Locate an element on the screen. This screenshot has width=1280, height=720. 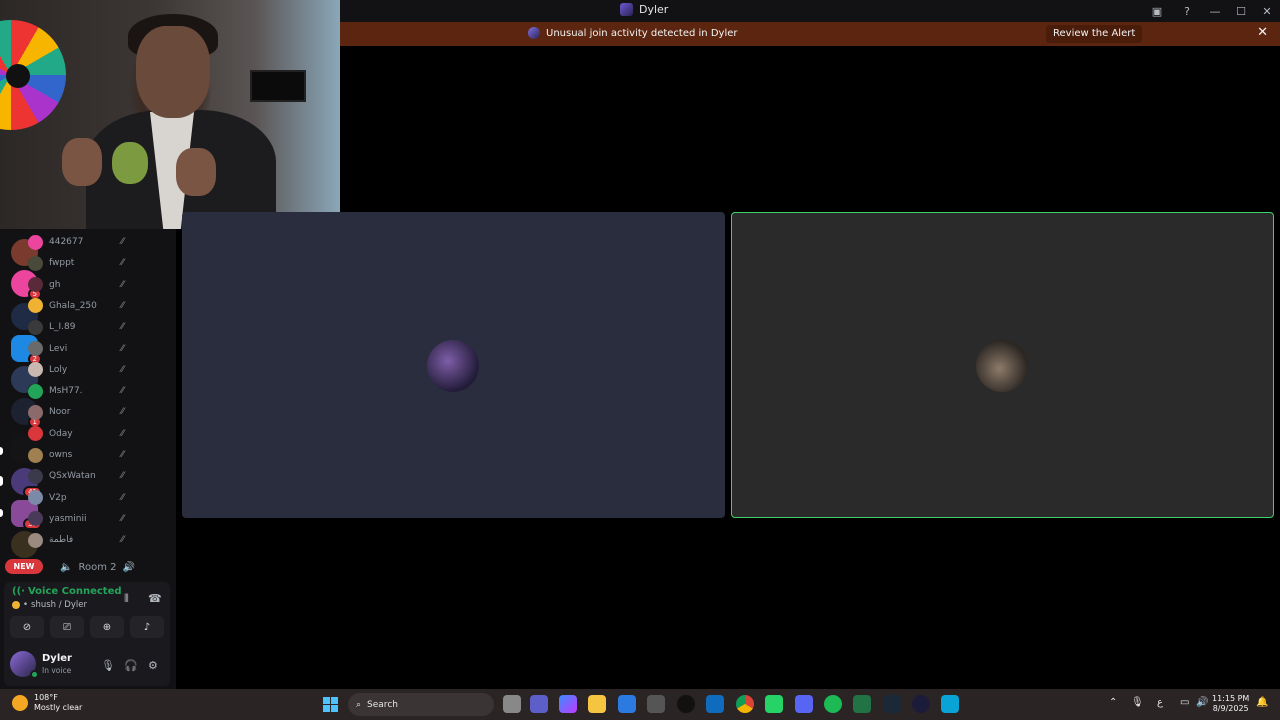
member-name: yasminii is located at coordinates (68, 518).